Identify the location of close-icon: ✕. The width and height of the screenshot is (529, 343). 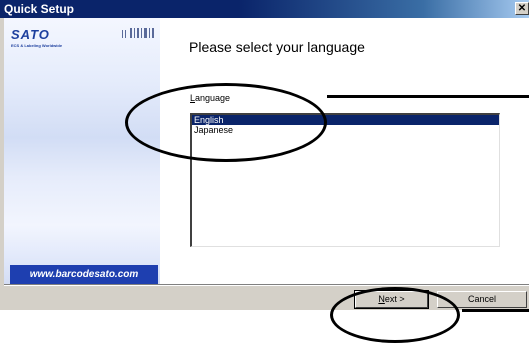
(522, 8).